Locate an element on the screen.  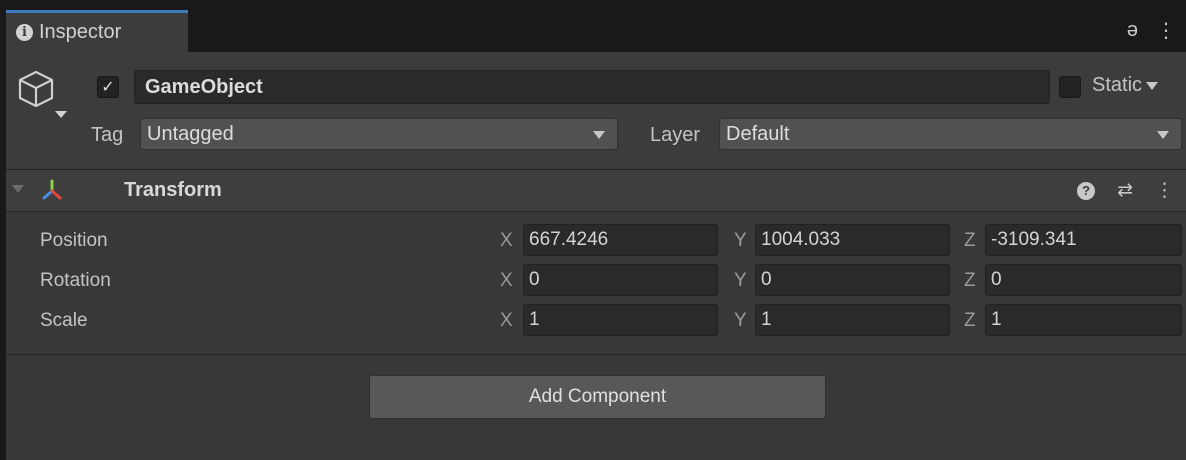
rotation-label: Rotation is located at coordinates (75, 280).